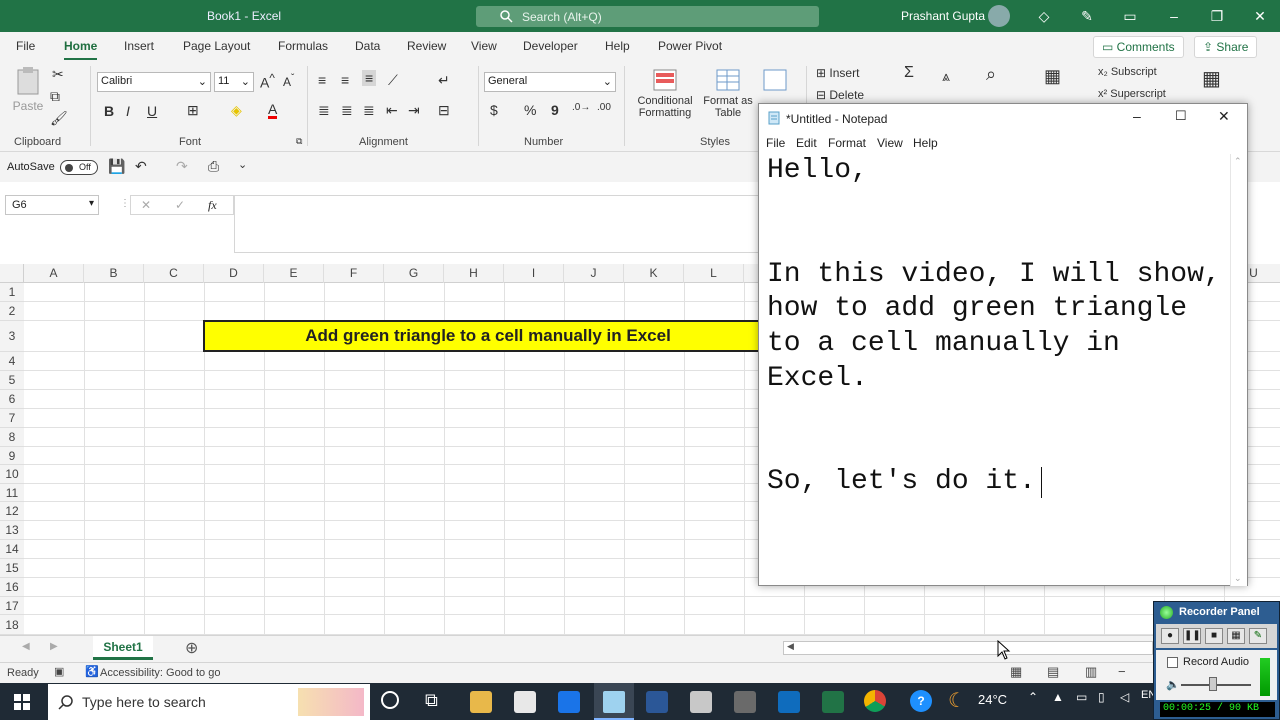 This screenshot has height=720, width=1280. What do you see at coordinates (1124, 697) in the screenshot?
I see `volume-icon: ◁` at bounding box center [1124, 697].